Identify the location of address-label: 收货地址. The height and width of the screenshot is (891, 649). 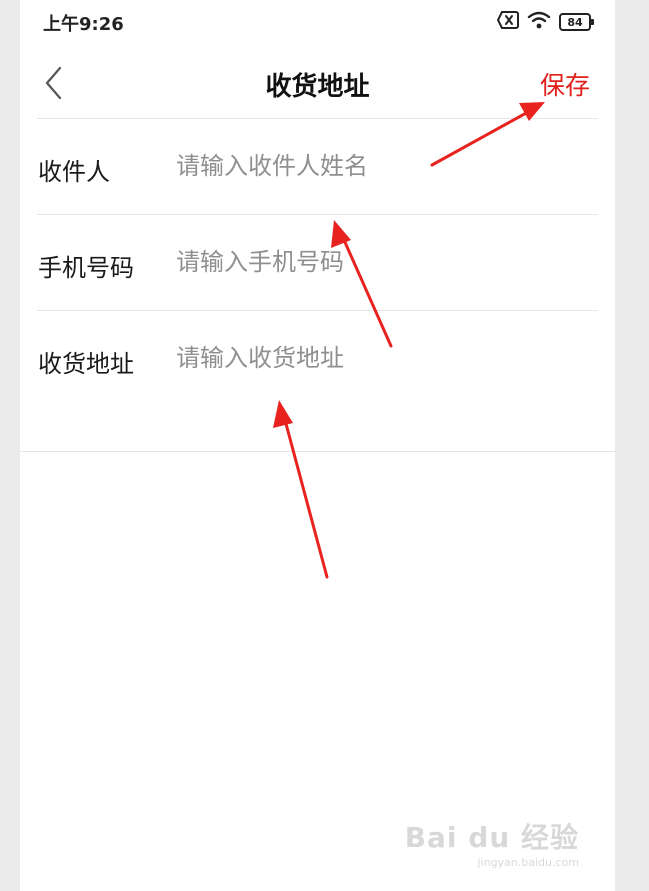
(86, 364).